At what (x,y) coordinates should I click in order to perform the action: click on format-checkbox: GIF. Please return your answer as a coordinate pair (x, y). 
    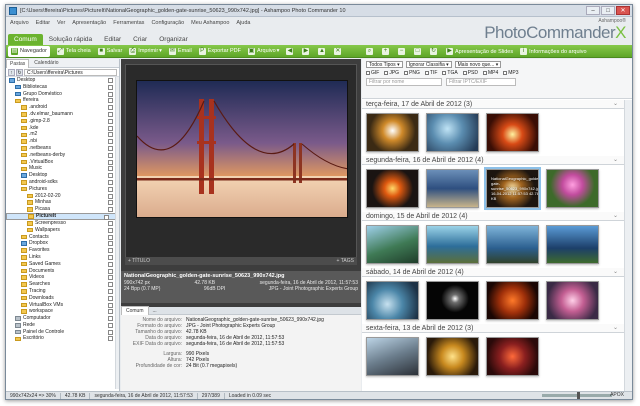
    Looking at the image, I should click on (372, 73).